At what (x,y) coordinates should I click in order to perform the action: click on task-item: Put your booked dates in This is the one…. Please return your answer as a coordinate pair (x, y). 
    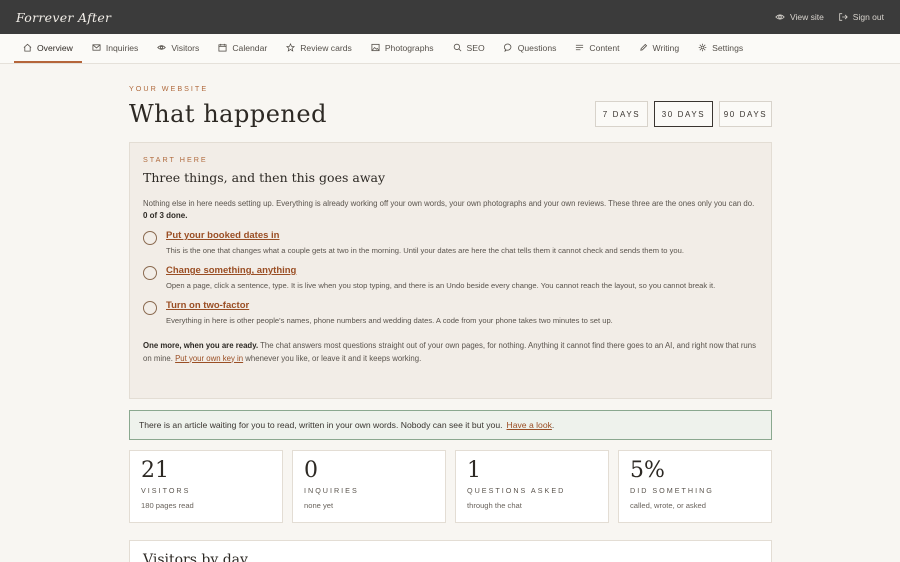
    Looking at the image, I should click on (450, 242).